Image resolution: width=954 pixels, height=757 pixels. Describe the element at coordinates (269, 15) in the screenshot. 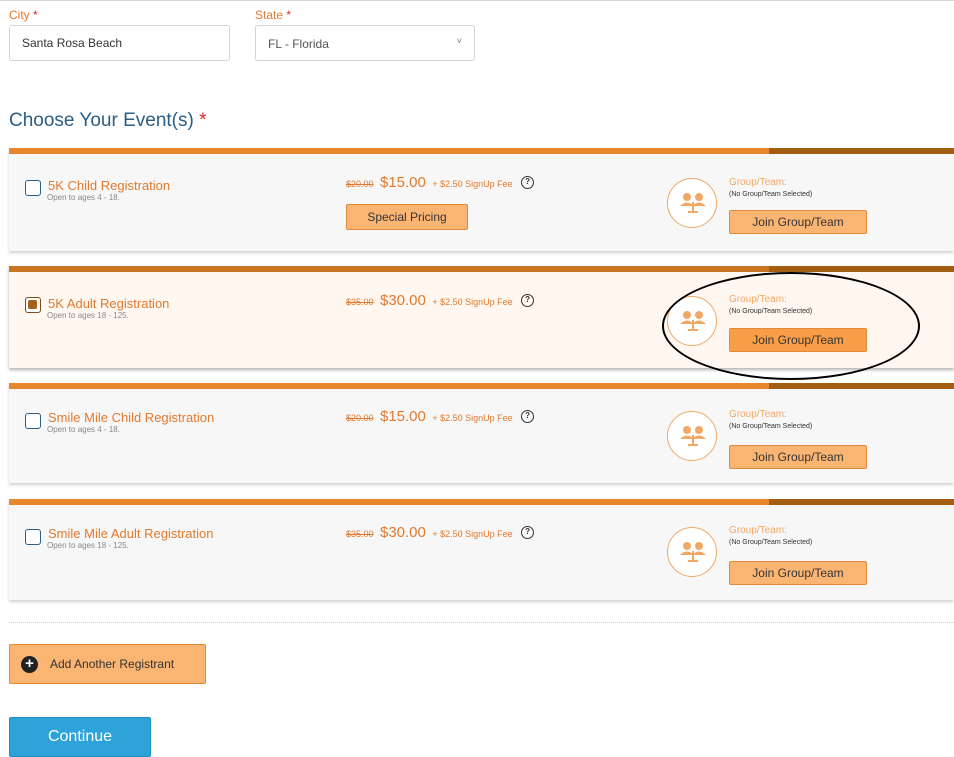

I see `state-label-text: State` at that location.